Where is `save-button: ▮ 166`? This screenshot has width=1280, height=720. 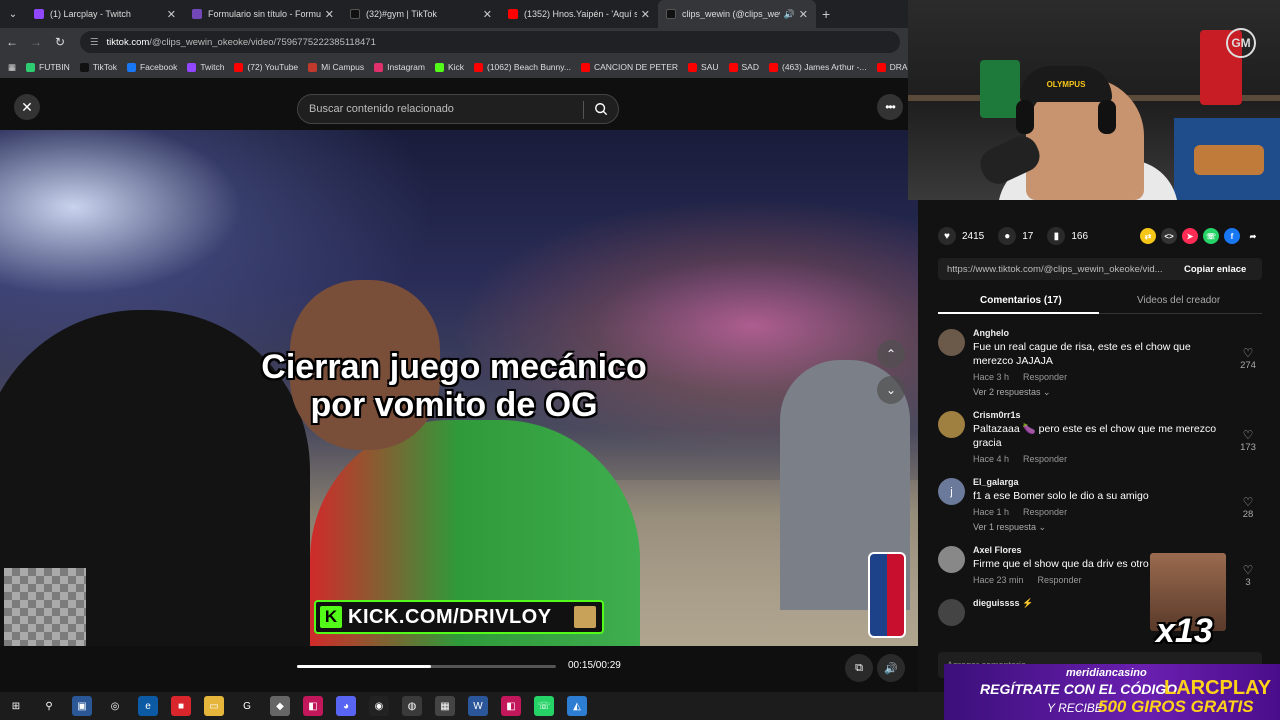 save-button: ▮ 166 is located at coordinates (1067, 236).